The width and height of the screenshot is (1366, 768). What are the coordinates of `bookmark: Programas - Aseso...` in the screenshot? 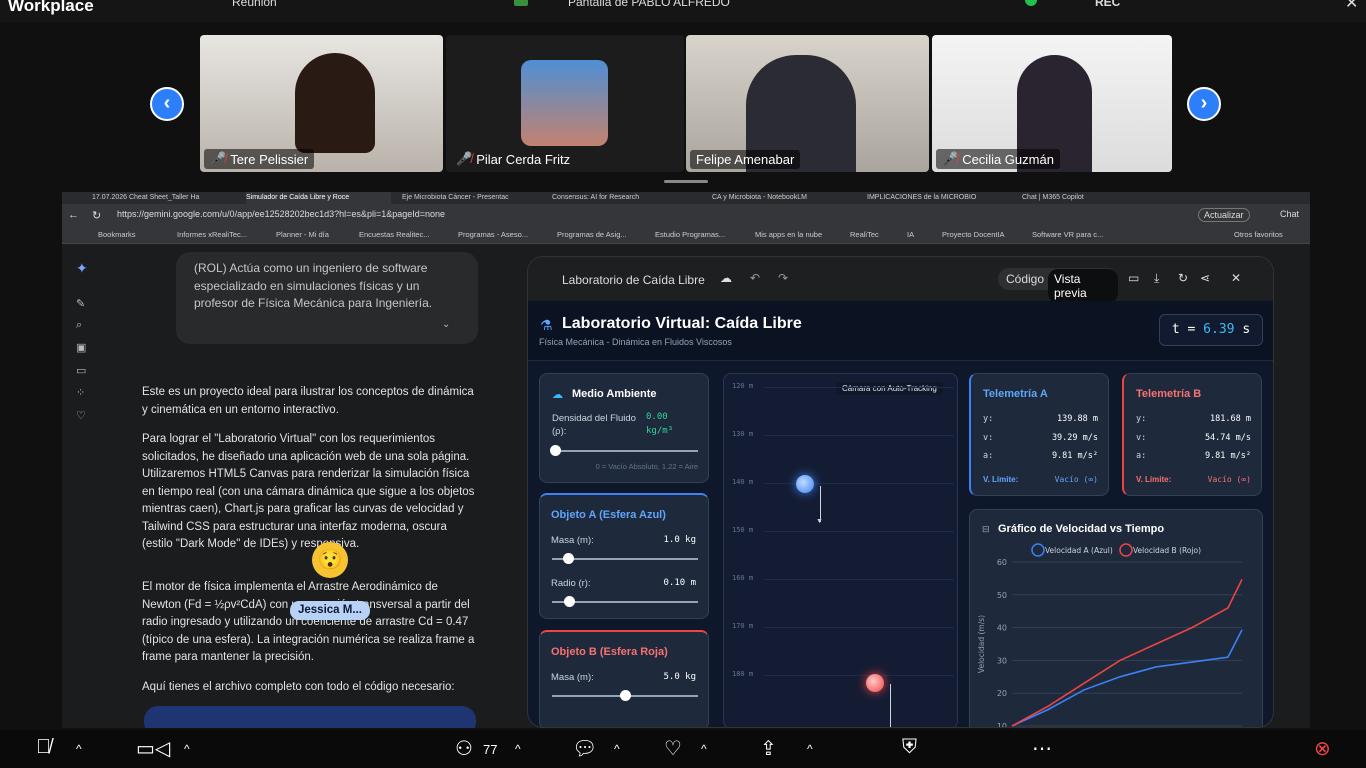 It's located at (493, 234).